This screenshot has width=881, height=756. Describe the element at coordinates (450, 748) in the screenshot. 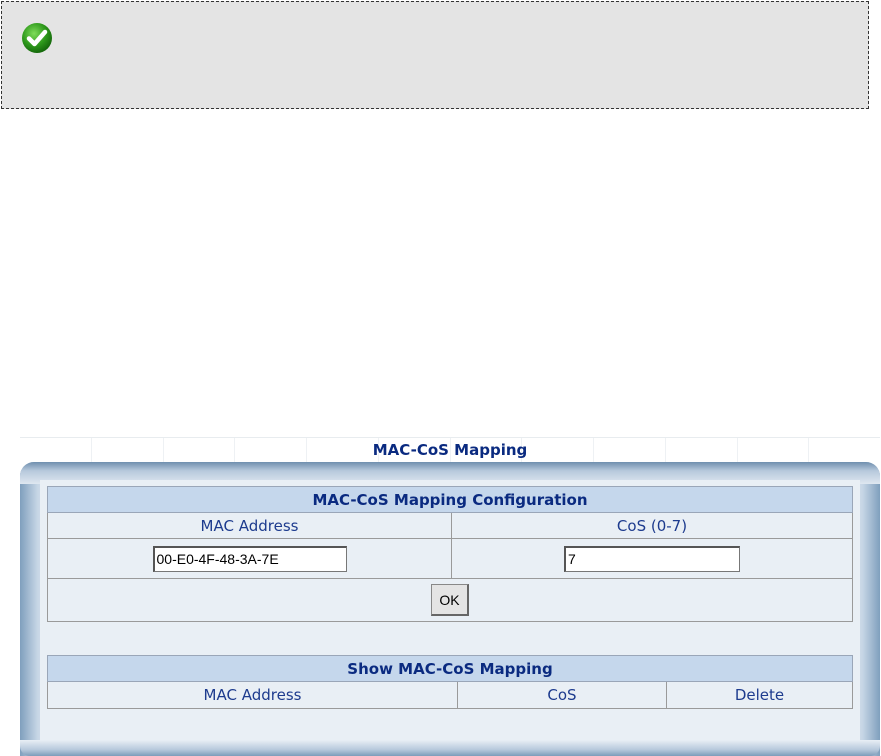

I see `panel-frame-bottom` at that location.